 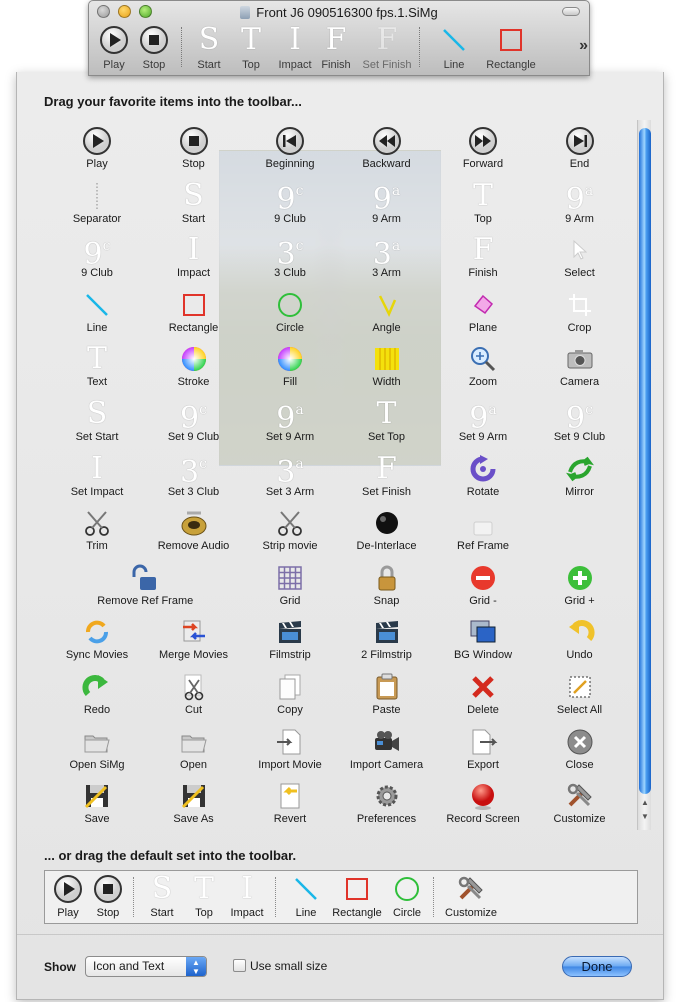 I want to click on window-title: Front J6 090516300 fps.1.SiMg, so click(x=339, y=12).